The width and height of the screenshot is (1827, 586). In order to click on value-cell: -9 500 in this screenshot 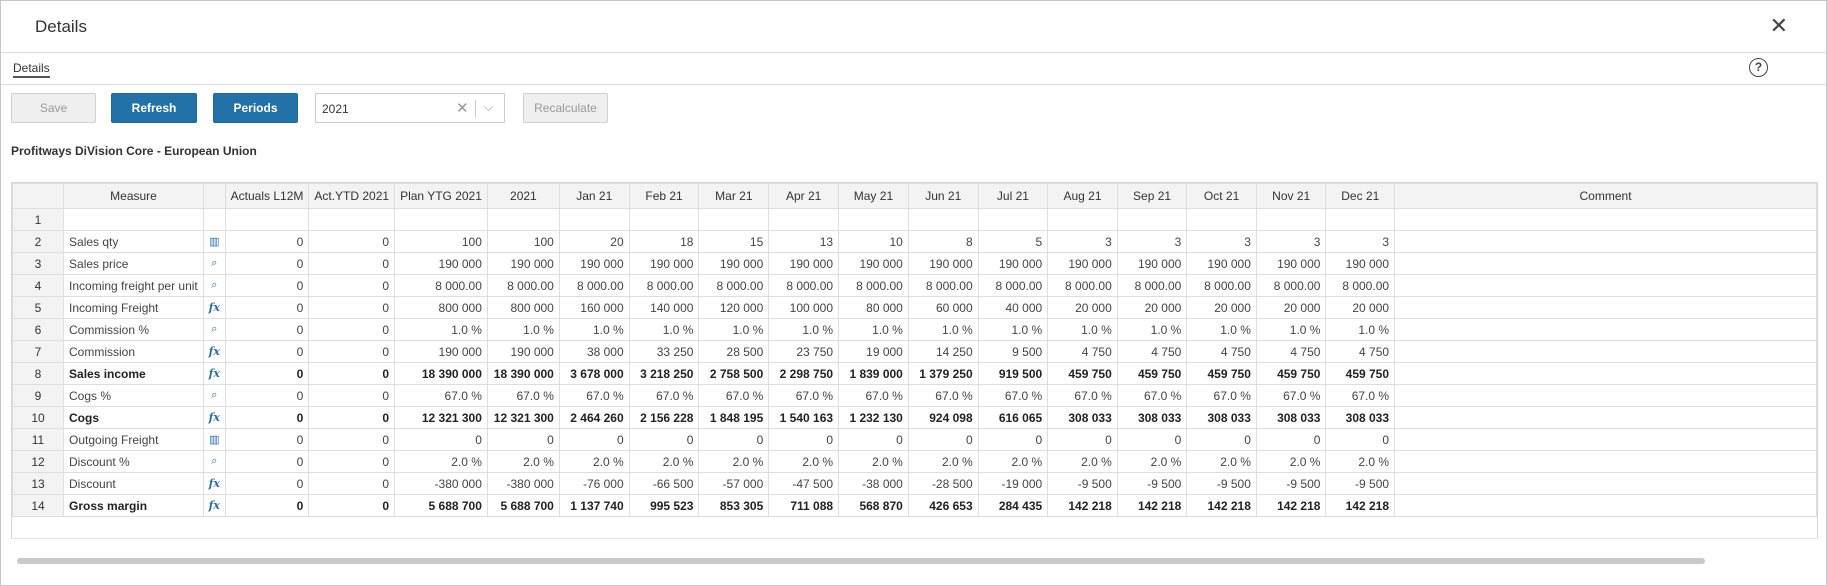, I will do `click(1360, 483)`.